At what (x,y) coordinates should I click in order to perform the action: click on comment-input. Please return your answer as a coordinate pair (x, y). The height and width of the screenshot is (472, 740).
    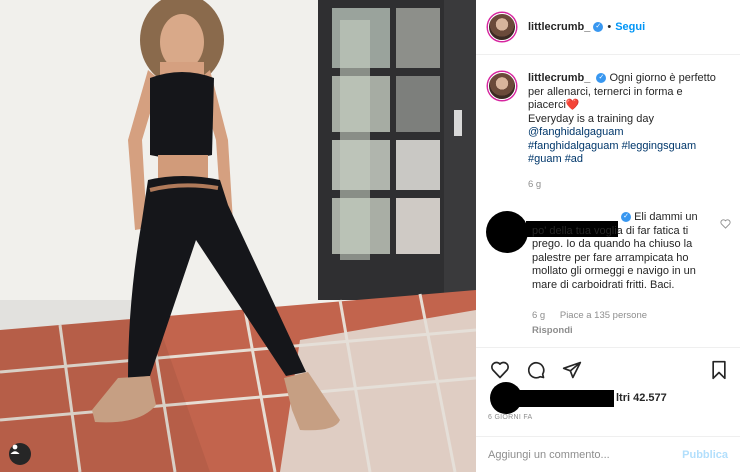
    Looking at the image, I should click on (585, 454).